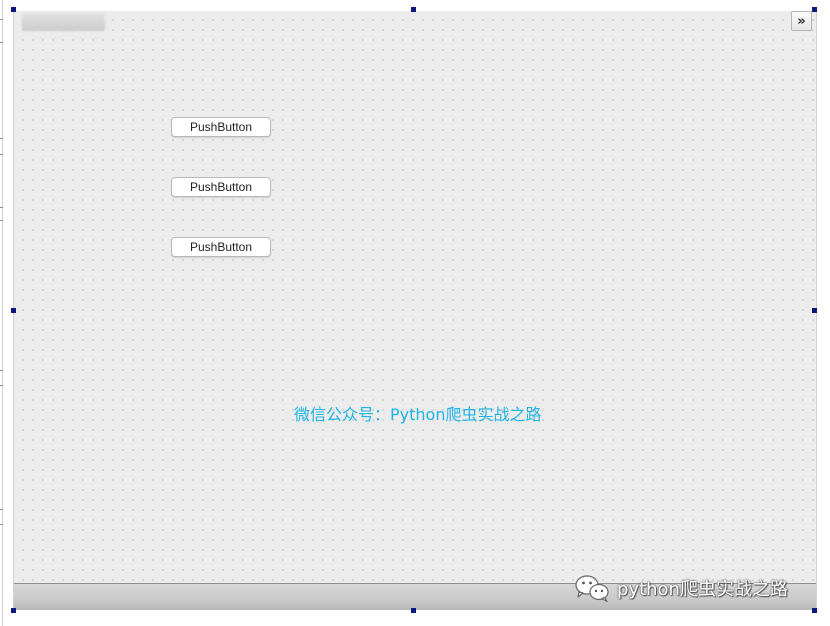  What do you see at coordinates (417, 415) in the screenshot?
I see `wechat-account-label: 微信公众号：Python爬虫实战之路` at bounding box center [417, 415].